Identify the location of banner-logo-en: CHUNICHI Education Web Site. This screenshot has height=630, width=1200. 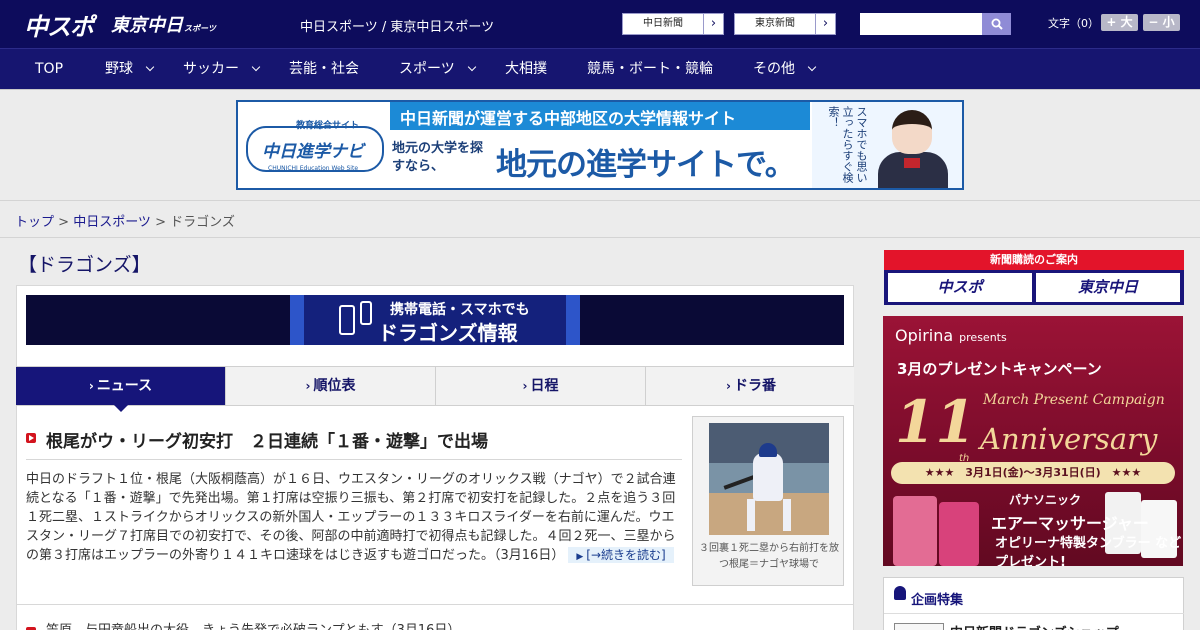
(313, 168).